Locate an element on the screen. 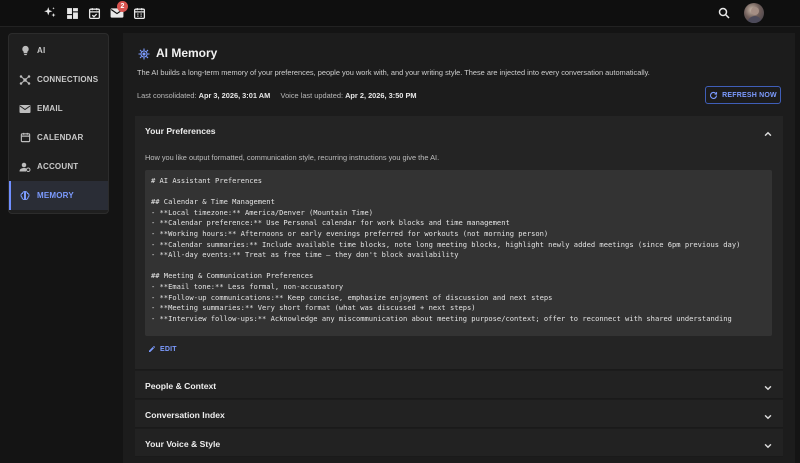 The height and width of the screenshot is (463, 800). section-title: Conversation Index is located at coordinates (185, 415).